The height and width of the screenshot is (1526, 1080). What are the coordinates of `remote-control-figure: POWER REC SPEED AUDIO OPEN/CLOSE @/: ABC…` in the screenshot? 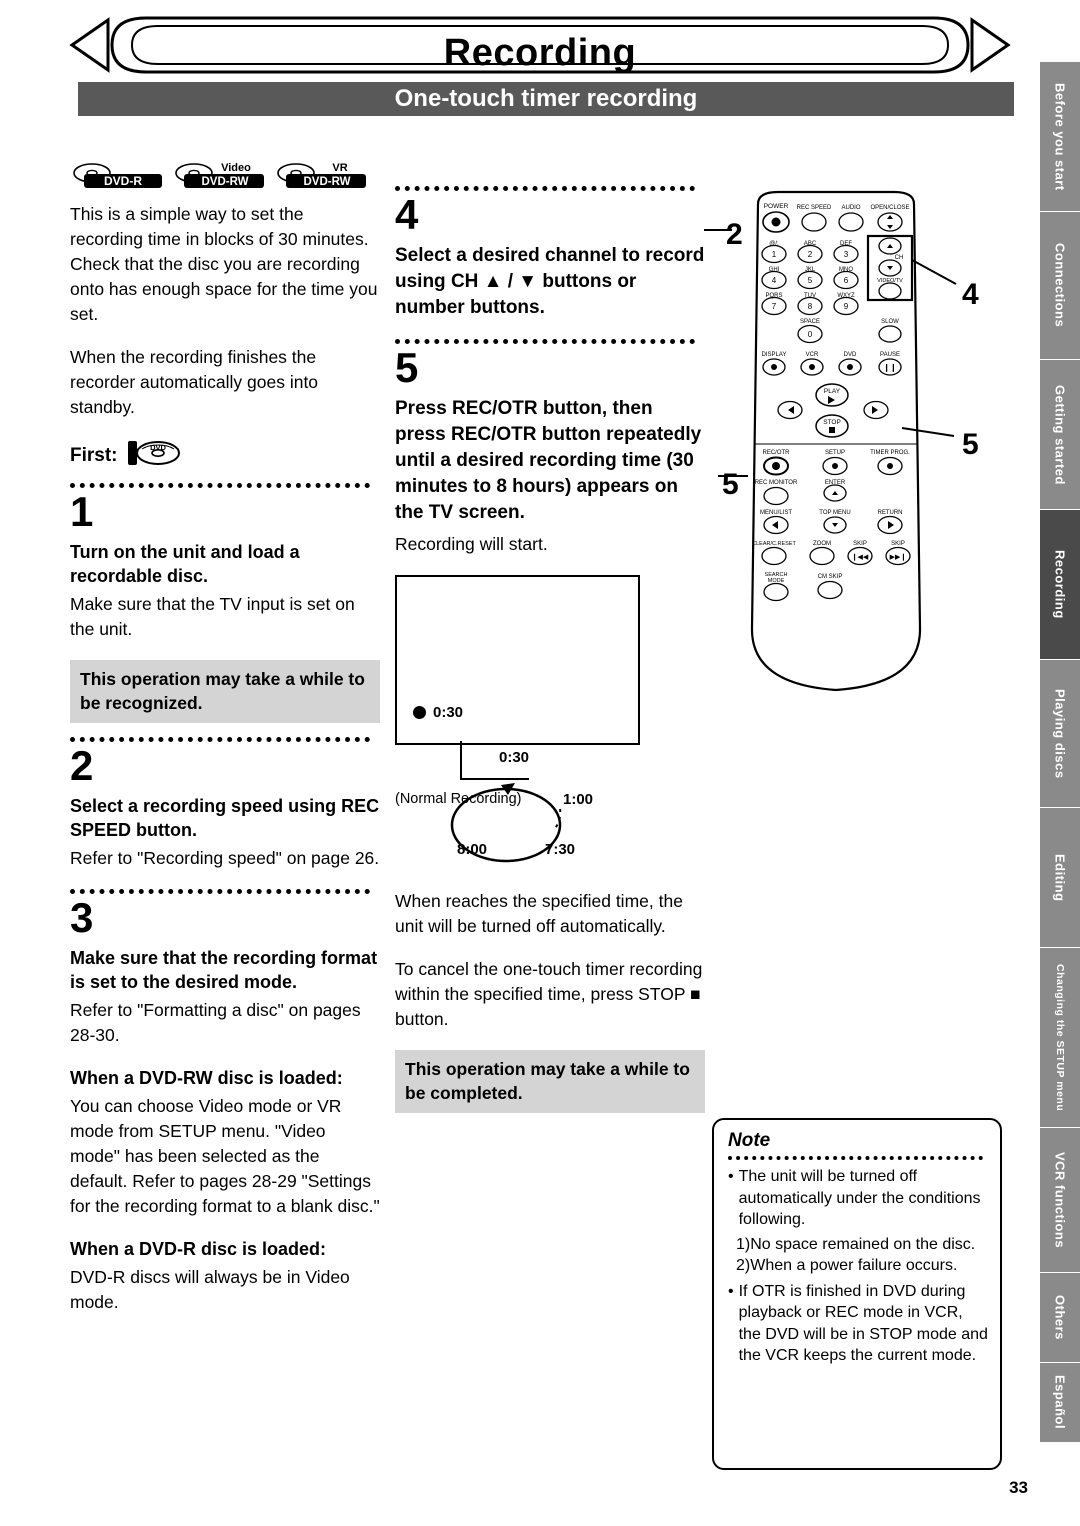 It's located at (836, 443).